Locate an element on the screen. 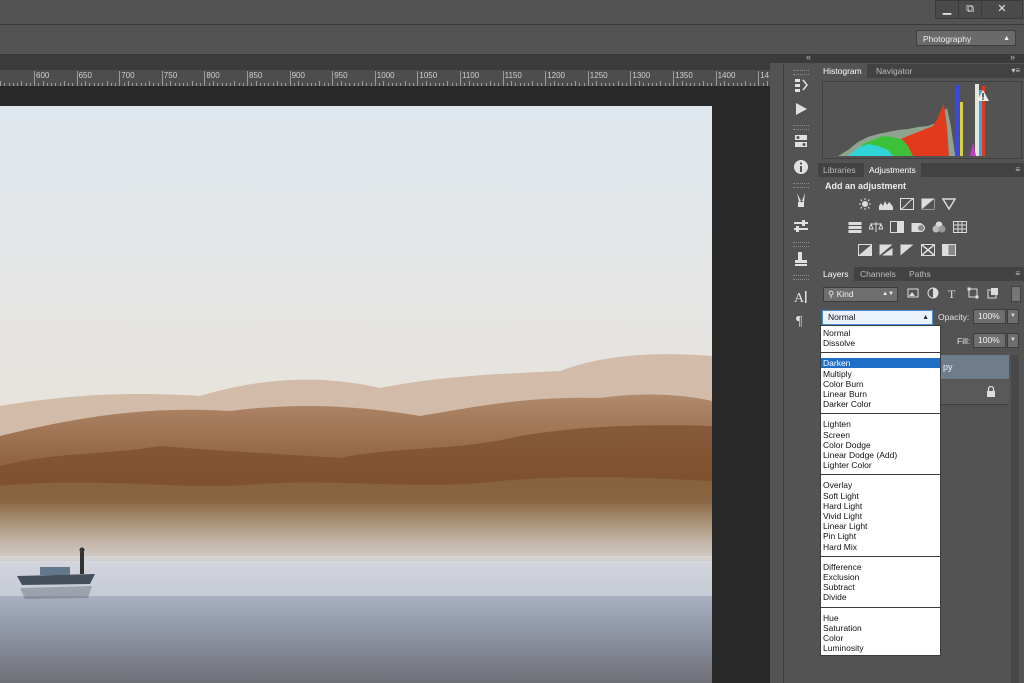 The width and height of the screenshot is (1024, 683). blend-mode-option: Pin Light is located at coordinates (880, 536).